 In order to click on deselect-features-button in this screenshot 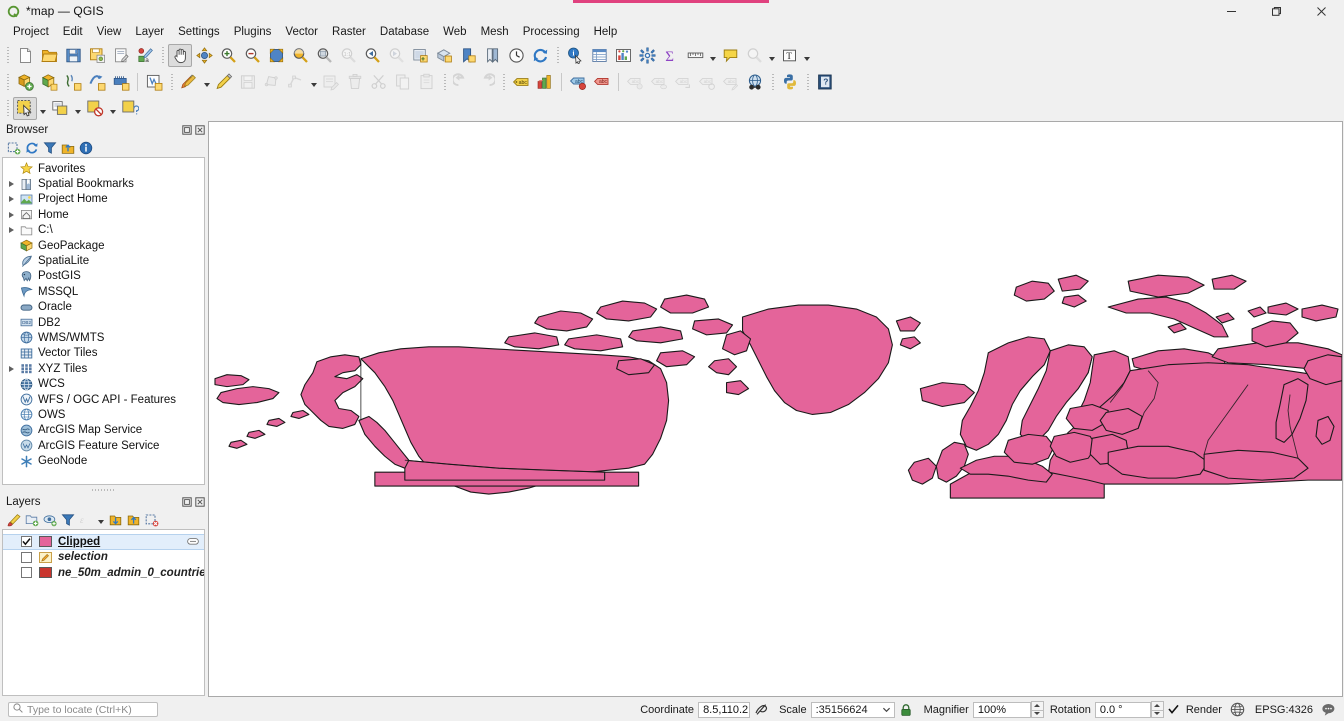, I will do `click(95, 108)`.